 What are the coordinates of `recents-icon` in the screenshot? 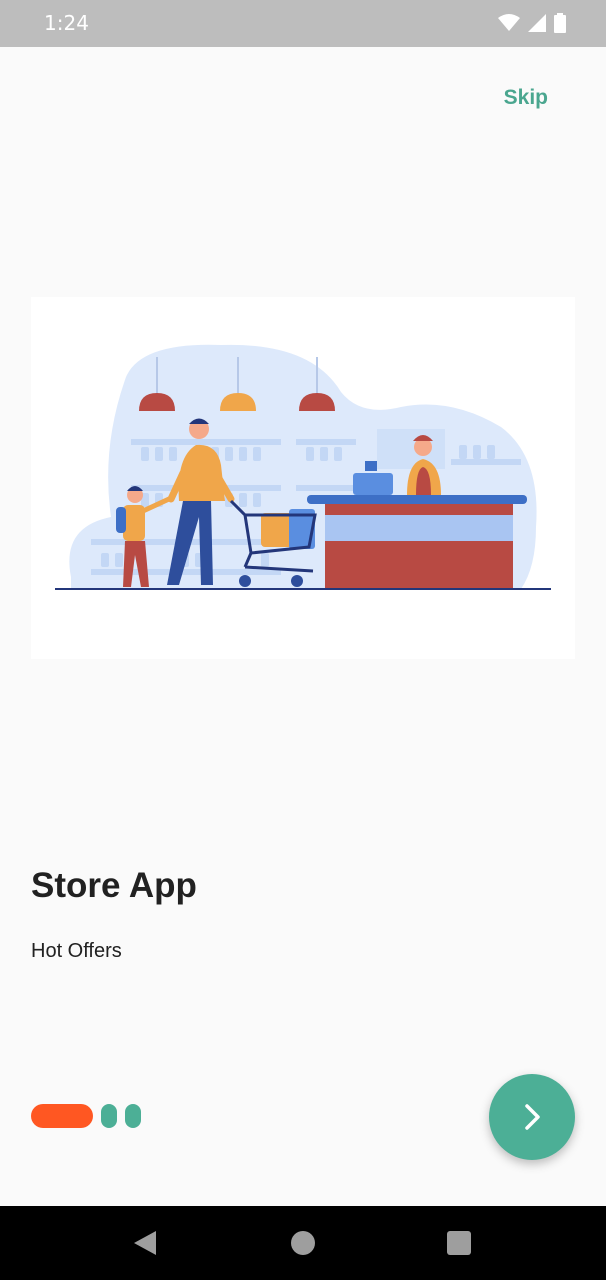 It's located at (459, 1243).